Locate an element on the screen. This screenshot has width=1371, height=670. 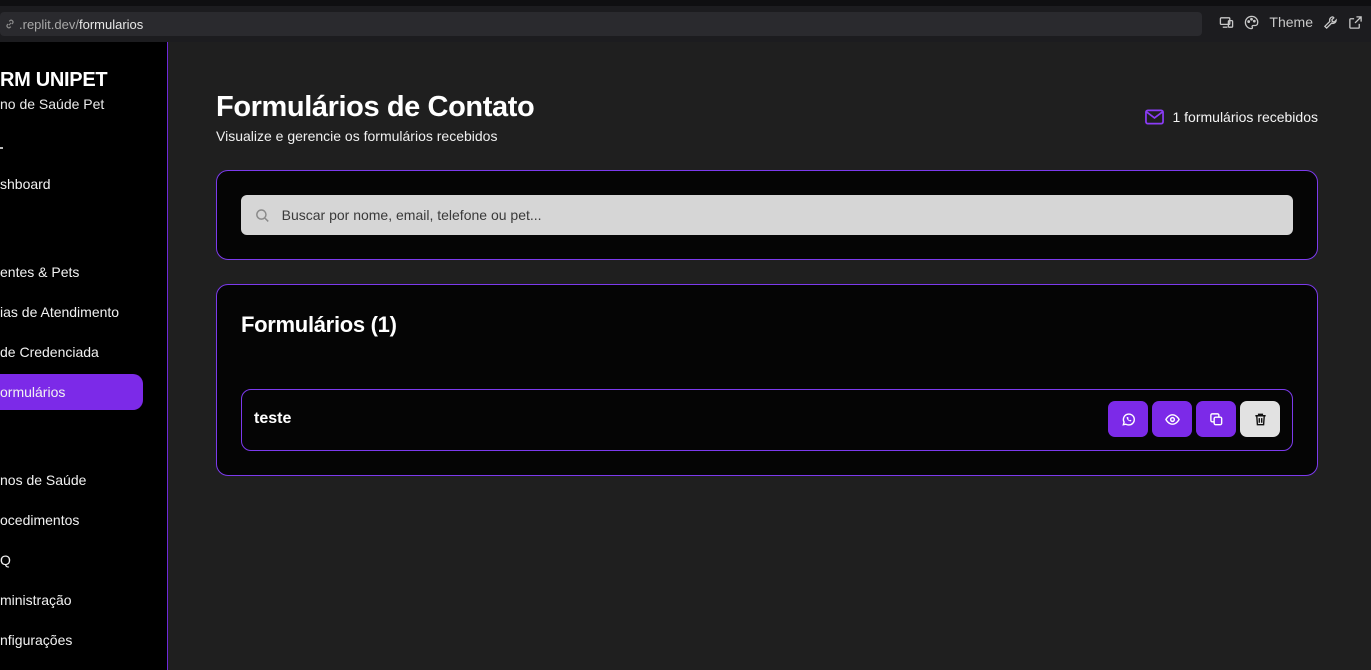
list-item: teste is located at coordinates (767, 420).